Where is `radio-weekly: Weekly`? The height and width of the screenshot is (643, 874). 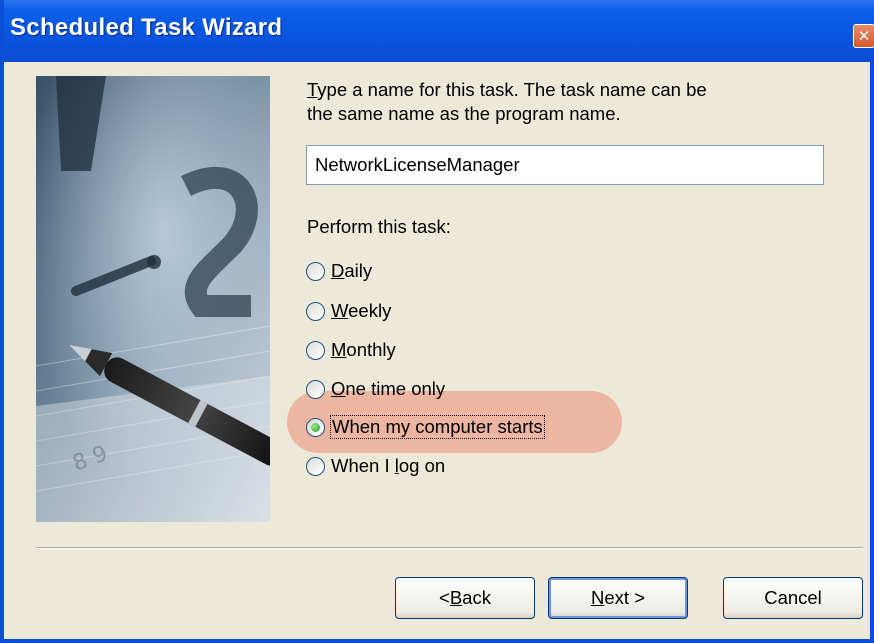
radio-weekly: Weekly is located at coordinates (348, 311).